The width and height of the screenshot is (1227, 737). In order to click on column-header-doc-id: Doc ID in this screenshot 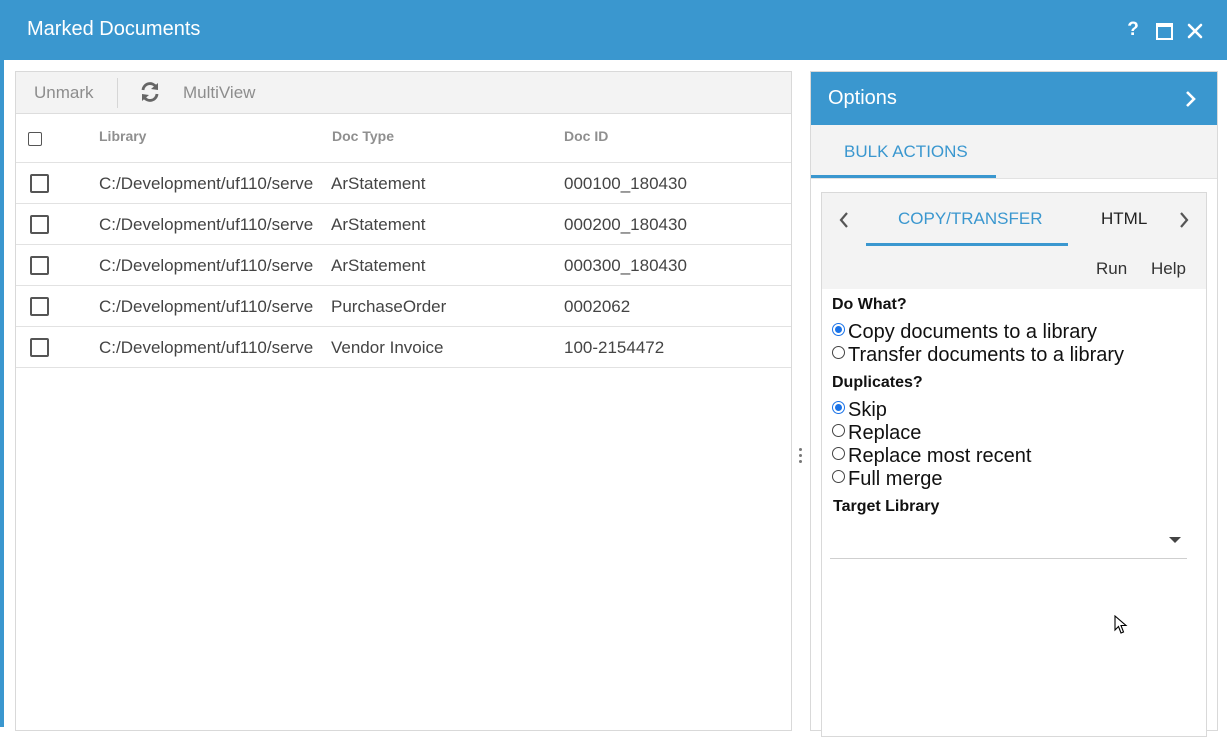, I will do `click(586, 136)`.